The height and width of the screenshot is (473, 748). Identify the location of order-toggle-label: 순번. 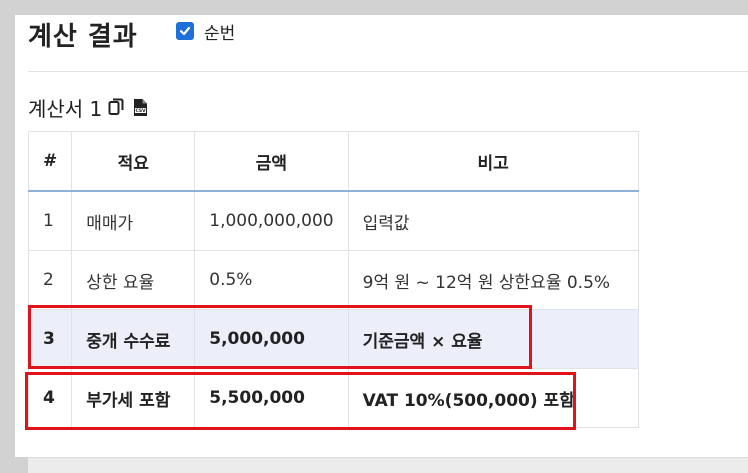
(220, 33).